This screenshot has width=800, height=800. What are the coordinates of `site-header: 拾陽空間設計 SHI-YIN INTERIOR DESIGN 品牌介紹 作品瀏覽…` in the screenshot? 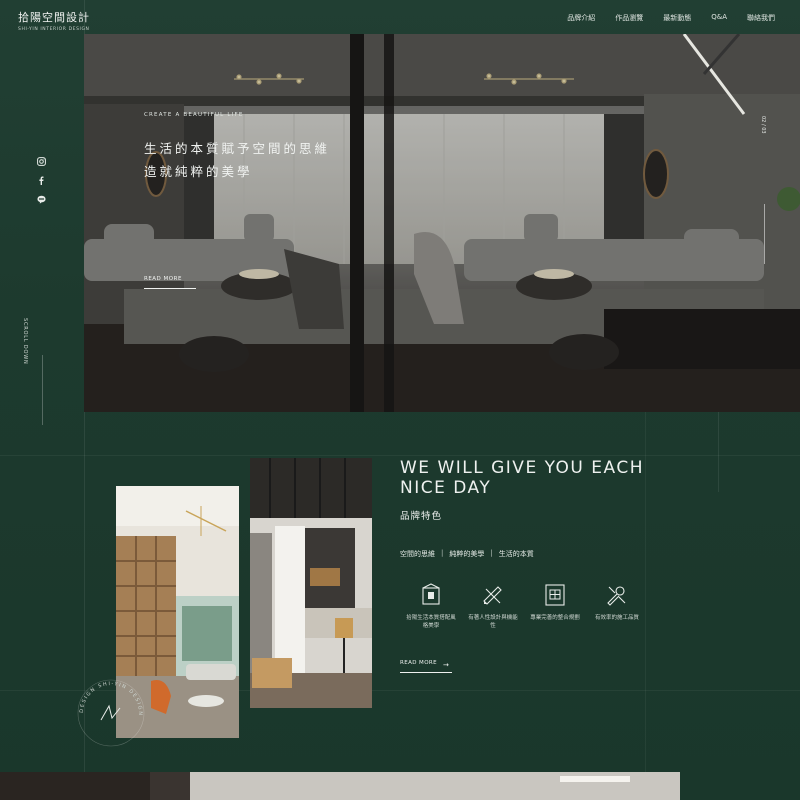 It's located at (400, 17).